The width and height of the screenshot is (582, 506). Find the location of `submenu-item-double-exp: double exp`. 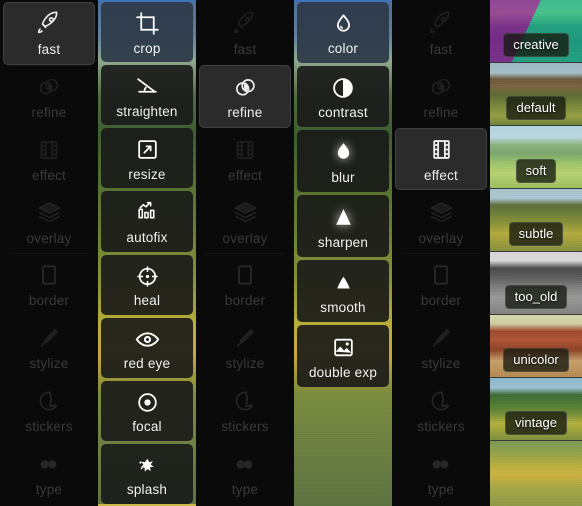

submenu-item-double-exp: double exp is located at coordinates (343, 356).